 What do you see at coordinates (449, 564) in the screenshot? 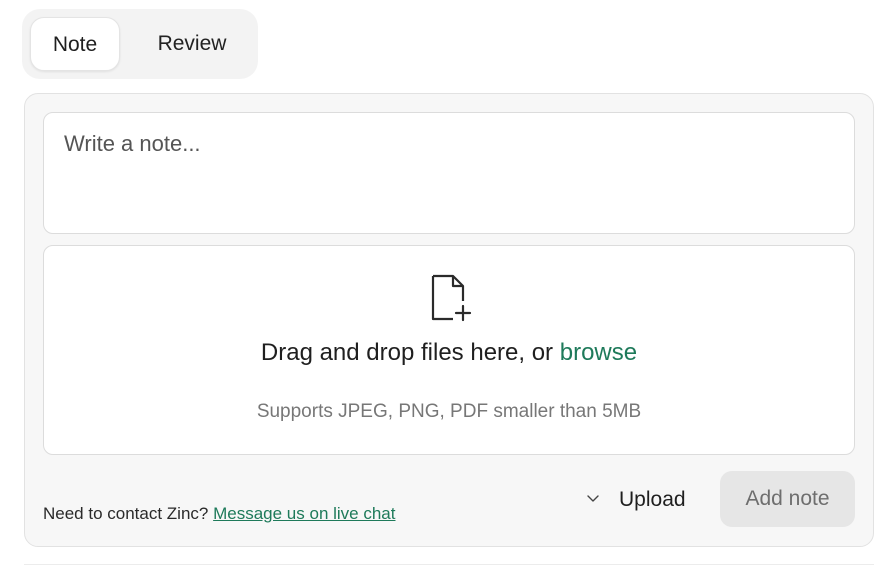
I see `divider` at bounding box center [449, 564].